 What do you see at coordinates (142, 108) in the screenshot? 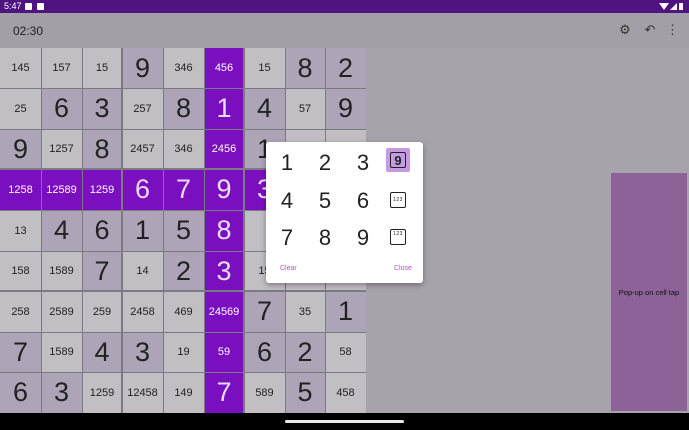
I see `sudoku-cell: 257` at bounding box center [142, 108].